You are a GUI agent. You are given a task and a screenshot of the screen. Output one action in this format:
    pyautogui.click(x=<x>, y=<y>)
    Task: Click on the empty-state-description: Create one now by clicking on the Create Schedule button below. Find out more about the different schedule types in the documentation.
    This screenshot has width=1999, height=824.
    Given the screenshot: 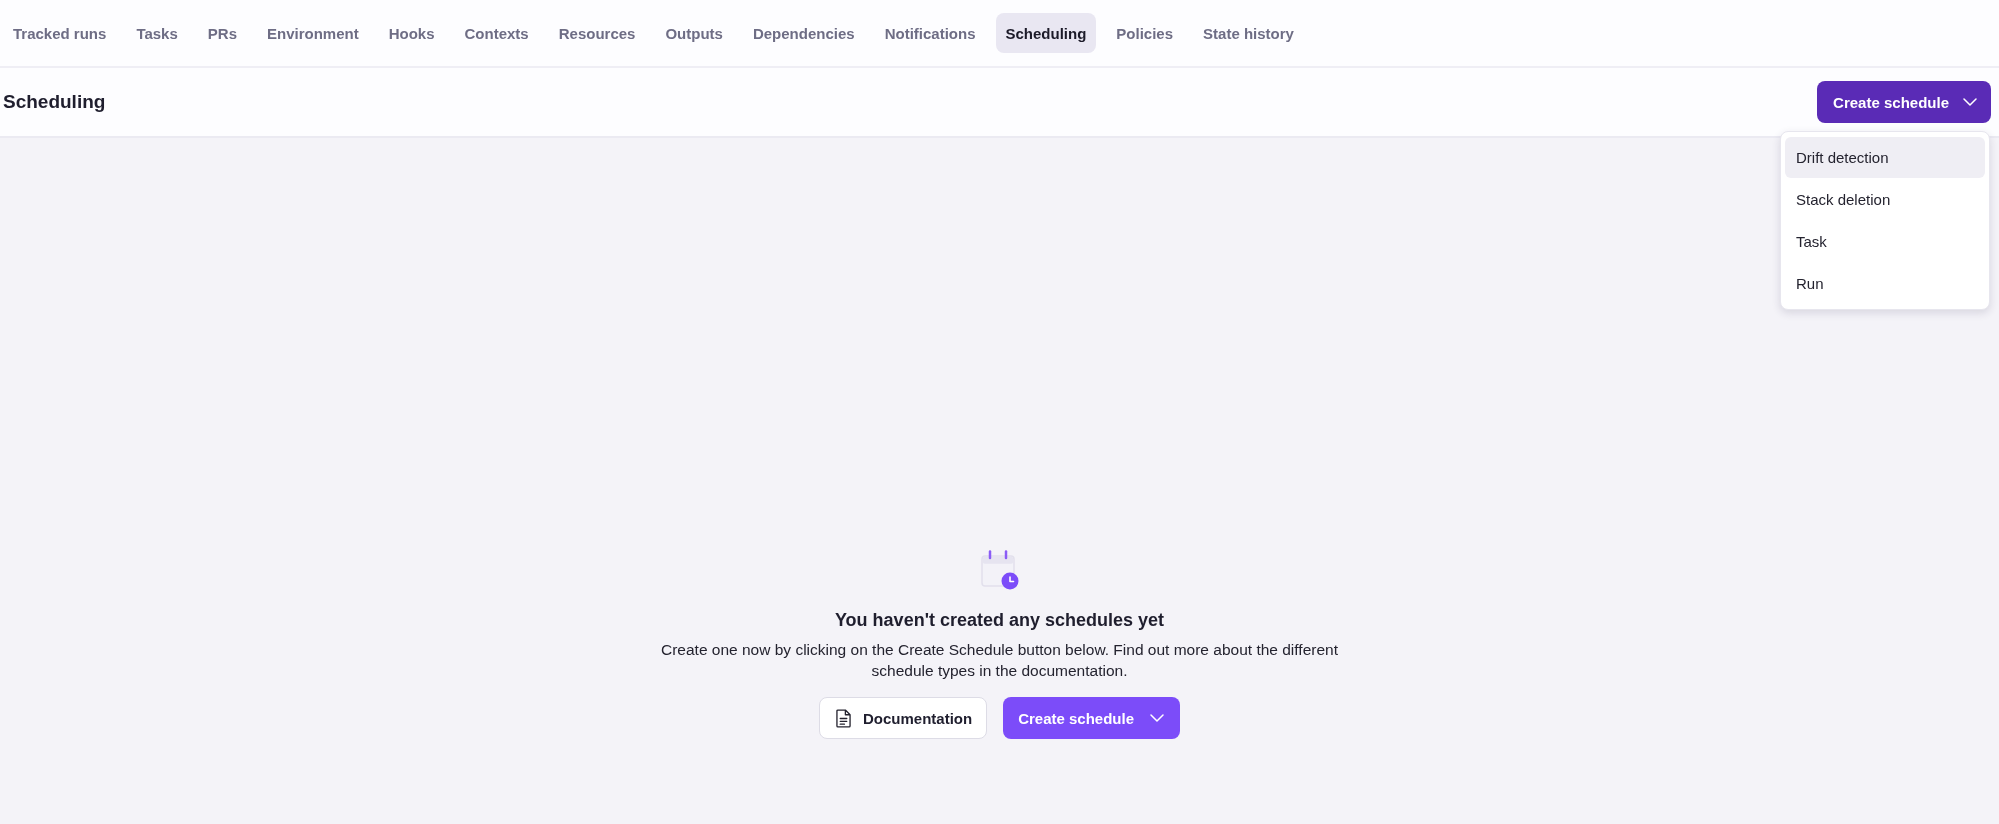 What is the action you would take?
    pyautogui.click(x=999, y=660)
    